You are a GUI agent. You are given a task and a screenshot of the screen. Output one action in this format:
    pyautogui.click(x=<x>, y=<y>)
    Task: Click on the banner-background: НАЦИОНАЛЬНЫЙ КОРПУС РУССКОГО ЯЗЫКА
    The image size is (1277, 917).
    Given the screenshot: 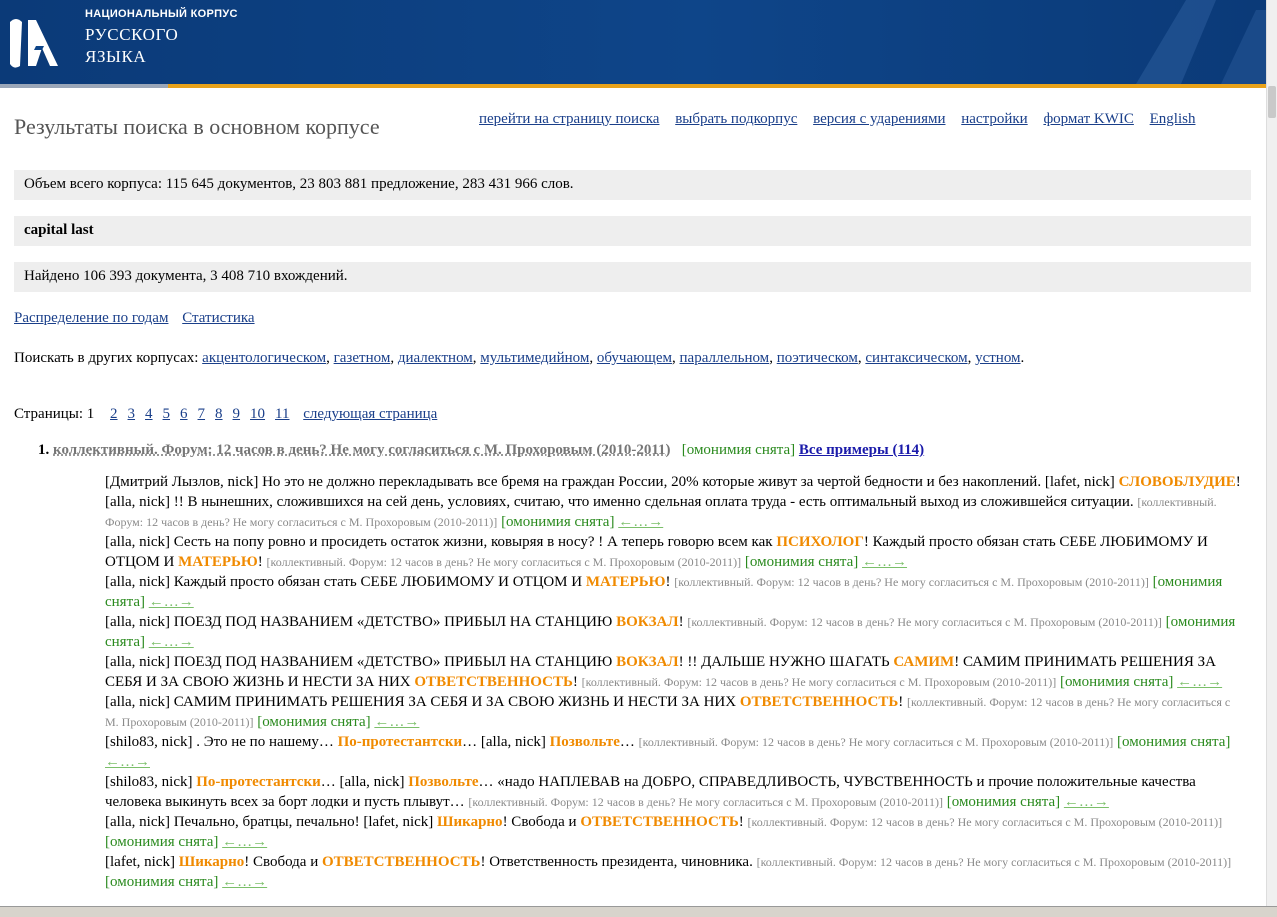 What is the action you would take?
    pyautogui.click(x=633, y=42)
    